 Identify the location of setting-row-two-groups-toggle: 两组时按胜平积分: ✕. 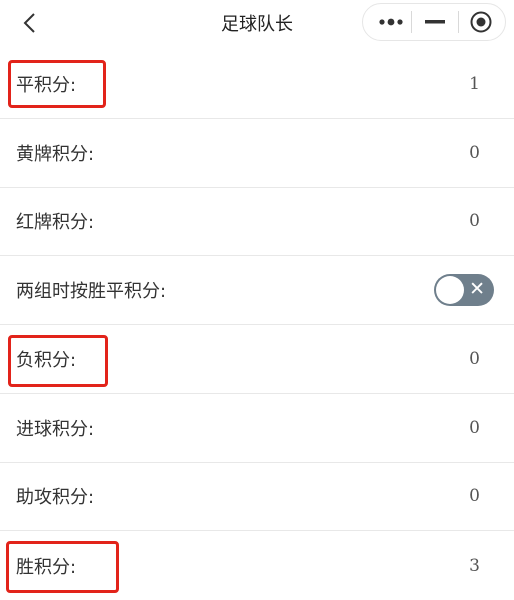
(257, 290).